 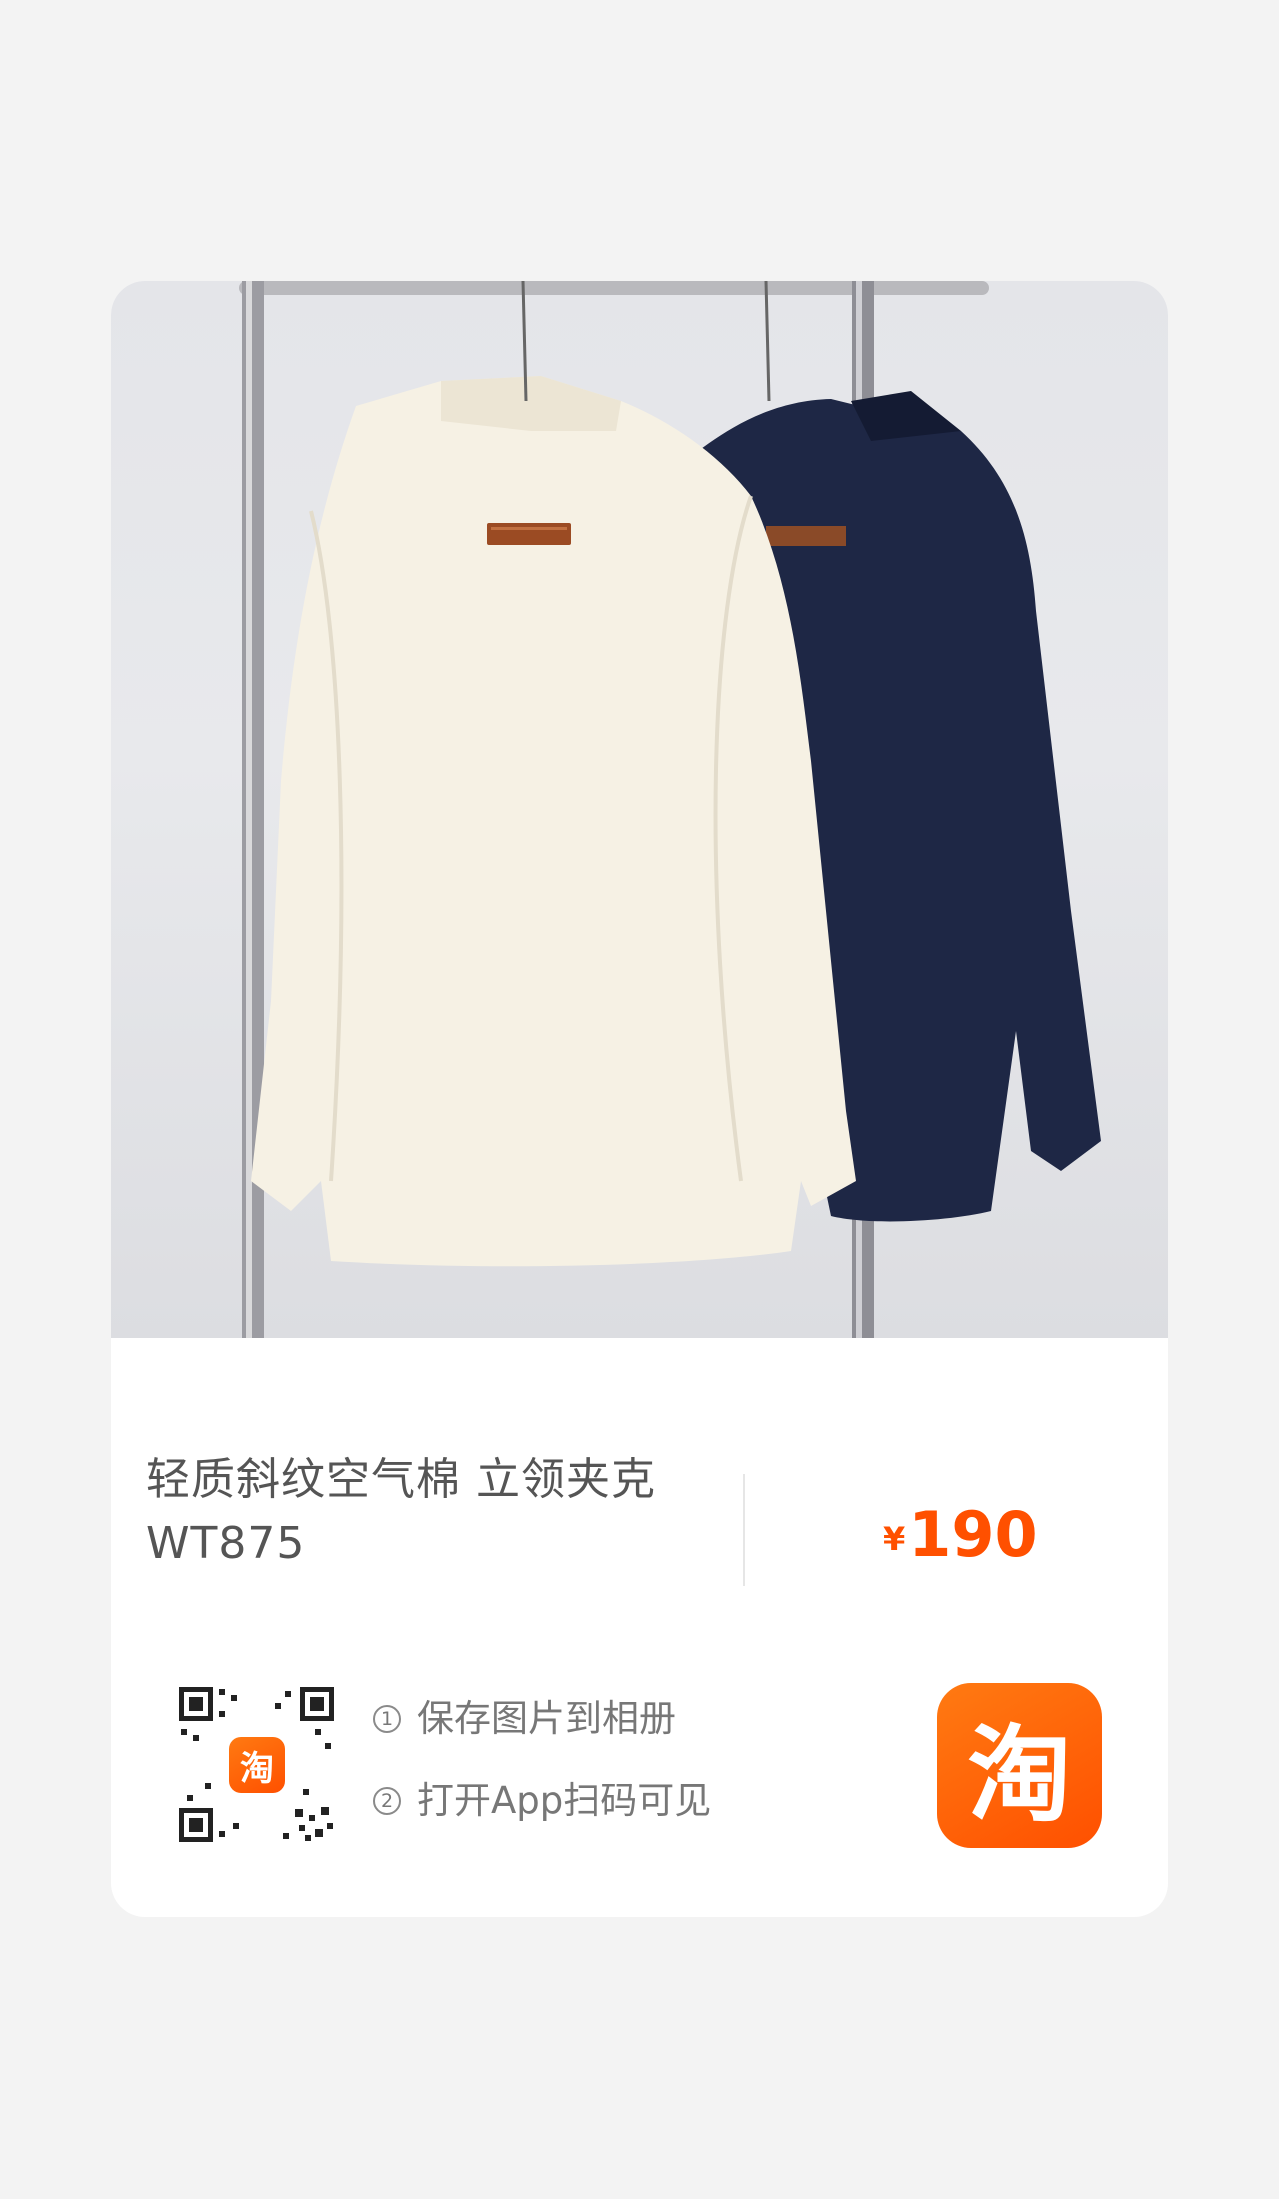 I want to click on product-price: ¥190, so click(x=960, y=1534).